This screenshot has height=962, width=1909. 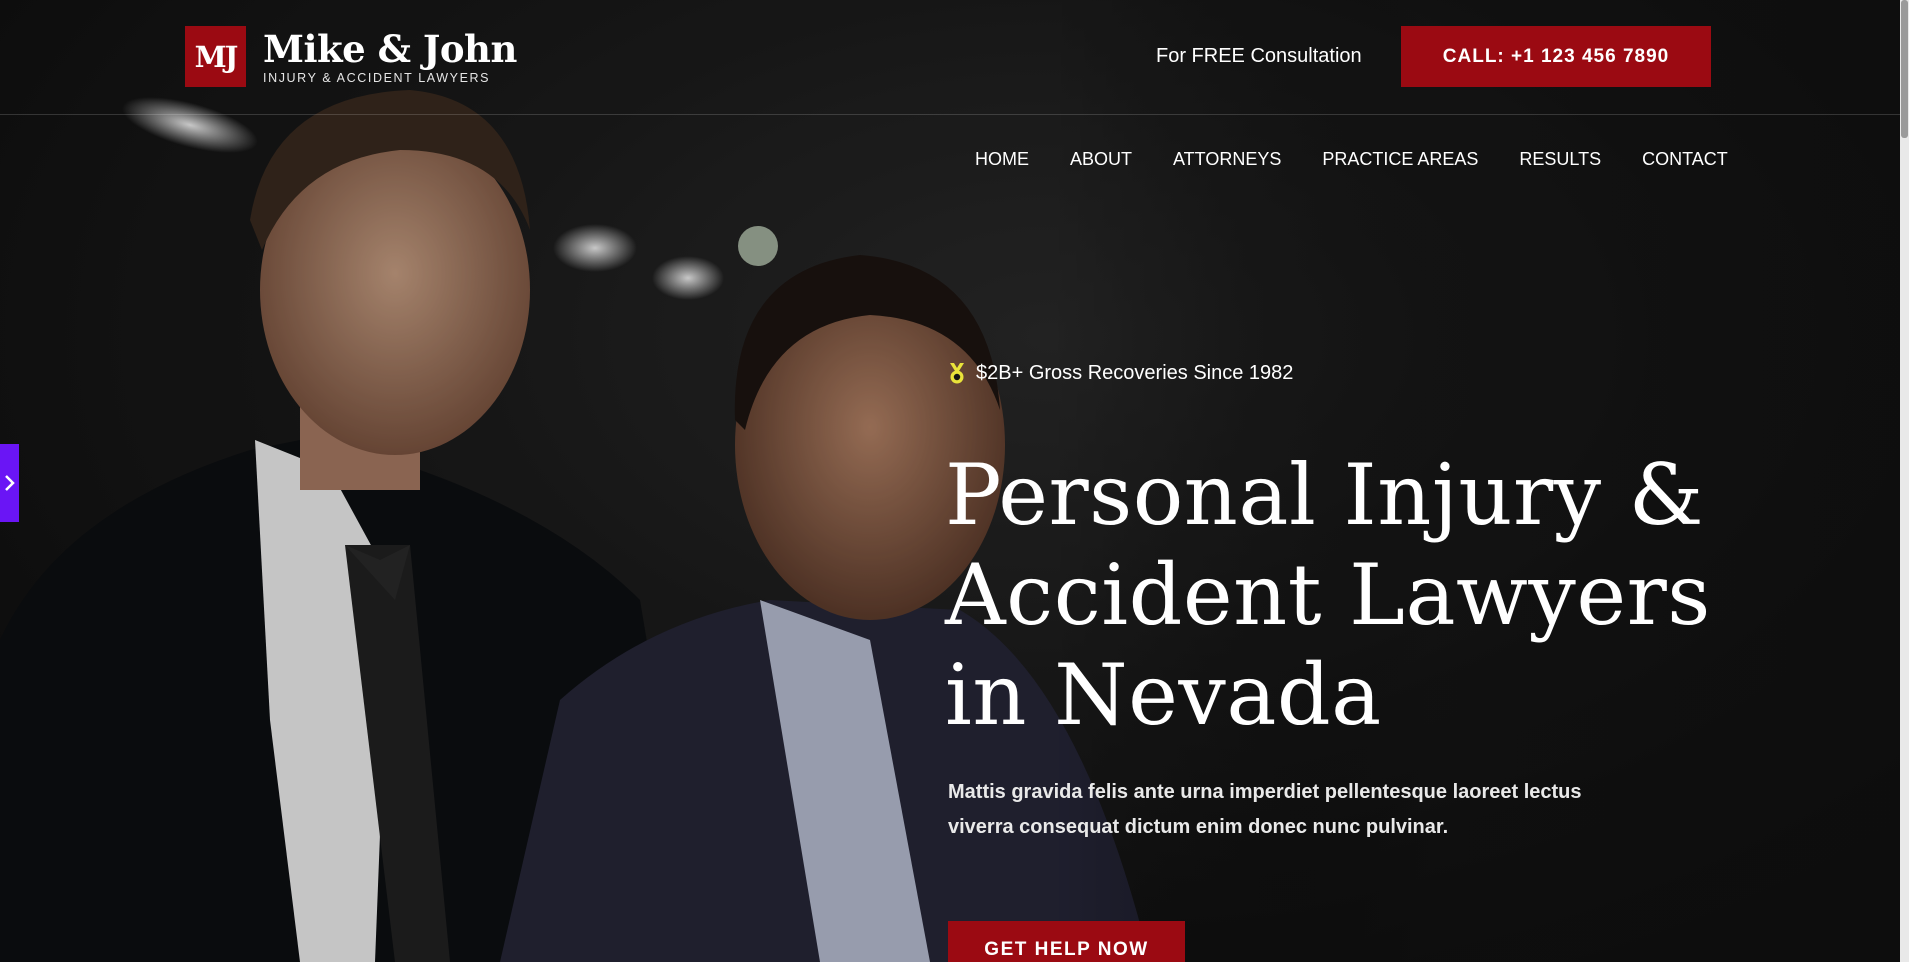 What do you see at coordinates (1328, 595) in the screenshot?
I see `headline-line: Accident Lawyers` at bounding box center [1328, 595].